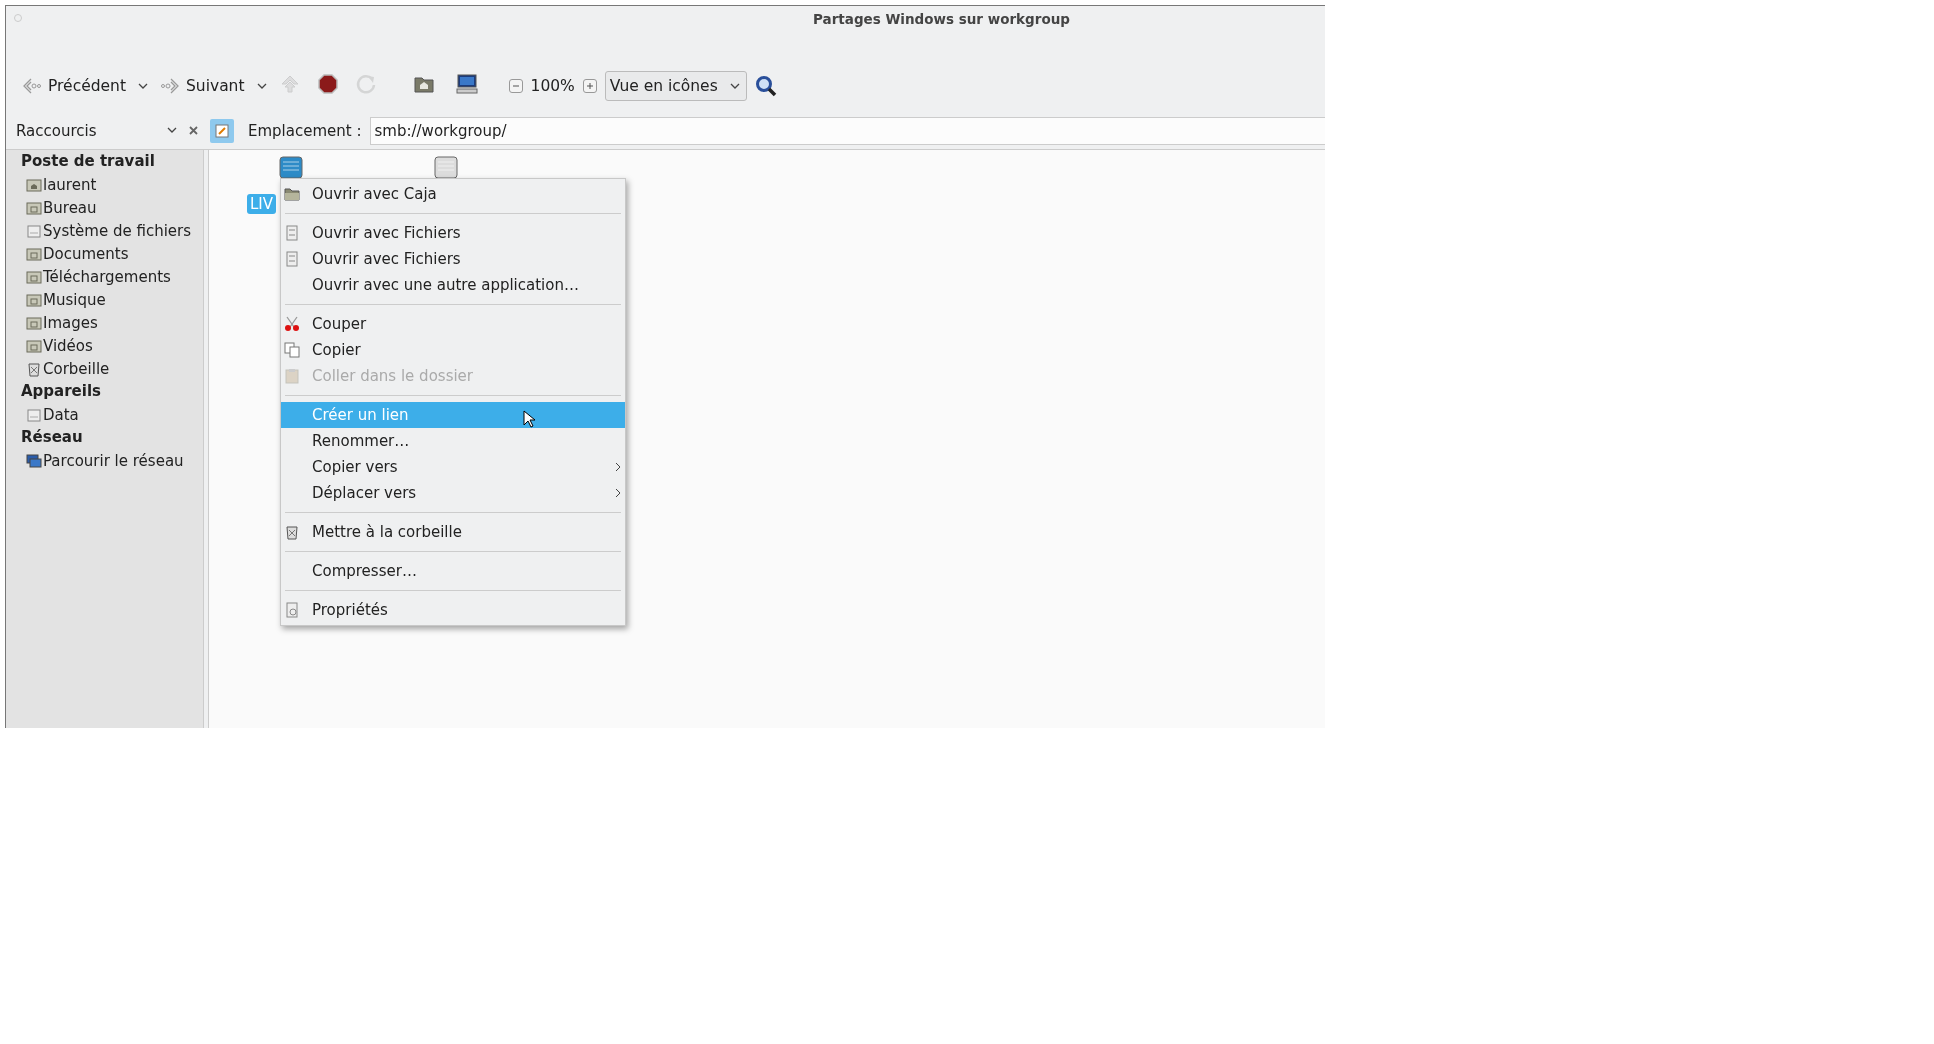 The image size is (1934, 1044). What do you see at coordinates (305, 130) in the screenshot?
I see `location-label: Emplacement :` at bounding box center [305, 130].